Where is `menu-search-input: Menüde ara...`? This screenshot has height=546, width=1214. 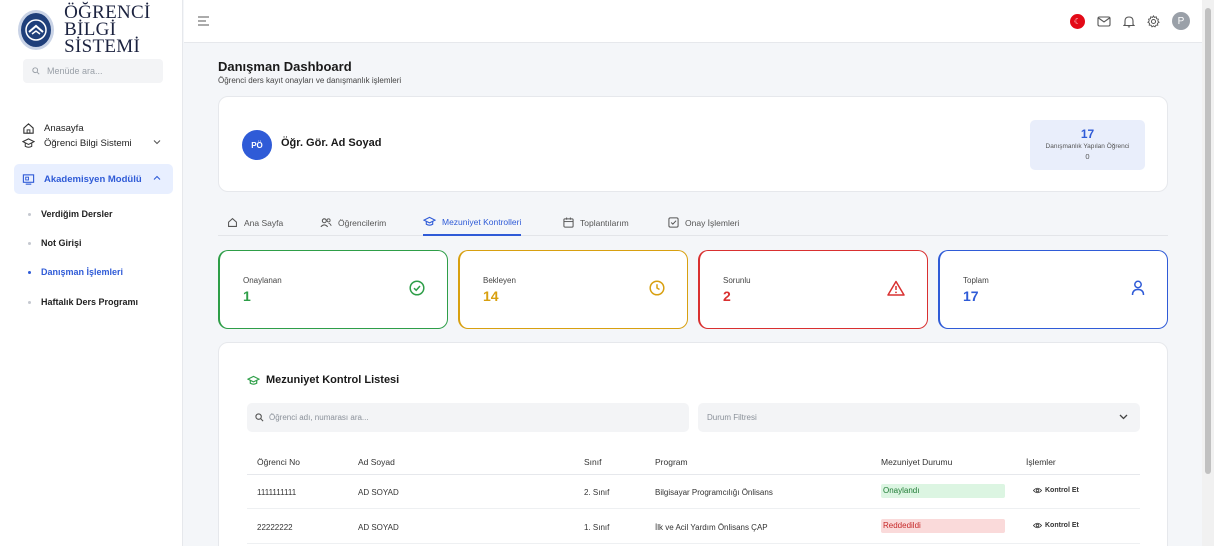 menu-search-input: Menüde ara... is located at coordinates (93, 71).